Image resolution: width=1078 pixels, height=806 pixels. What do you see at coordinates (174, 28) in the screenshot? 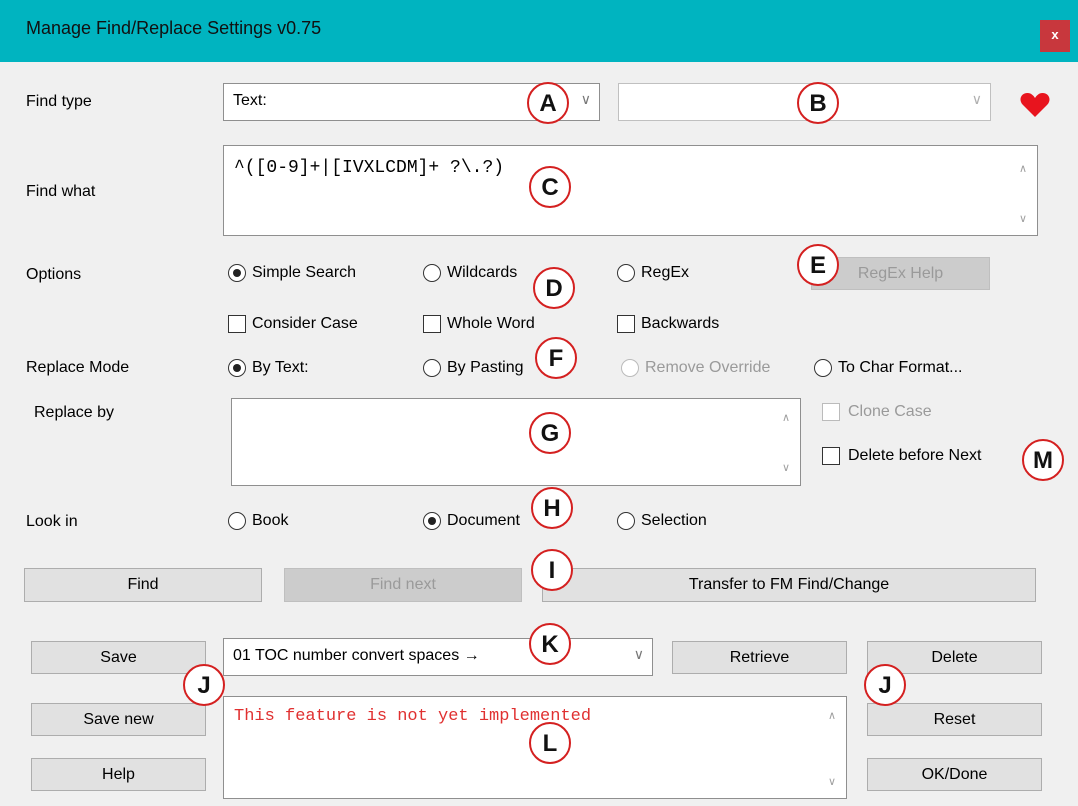
I see `window-title: Manage Find/Replace Settings v0.75` at bounding box center [174, 28].